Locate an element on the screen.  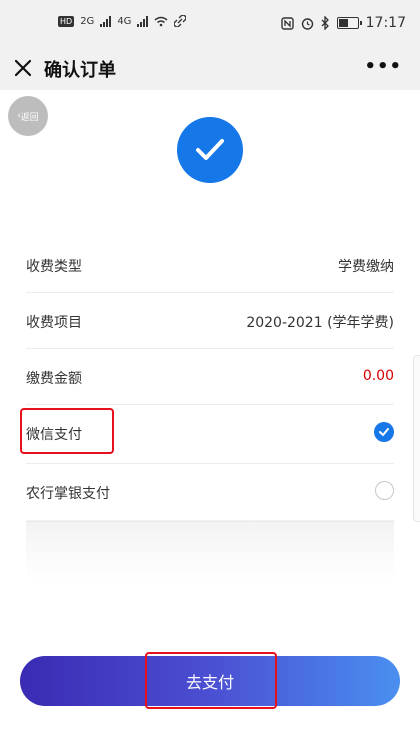
battery-icon is located at coordinates (349, 23).